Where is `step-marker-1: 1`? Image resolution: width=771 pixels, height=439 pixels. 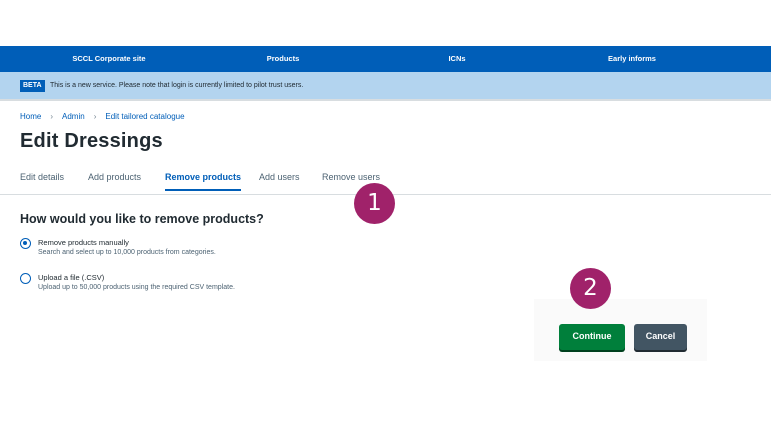
step-marker-1: 1 is located at coordinates (374, 203).